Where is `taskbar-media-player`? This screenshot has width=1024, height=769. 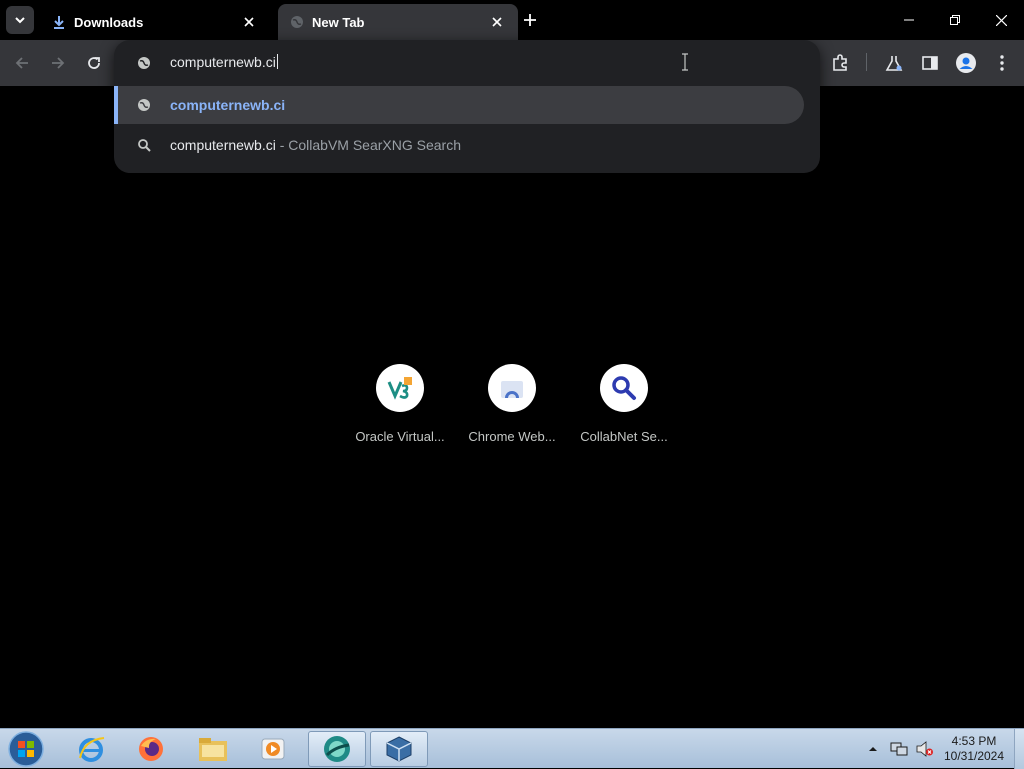
taskbar-media-player is located at coordinates (273, 749).